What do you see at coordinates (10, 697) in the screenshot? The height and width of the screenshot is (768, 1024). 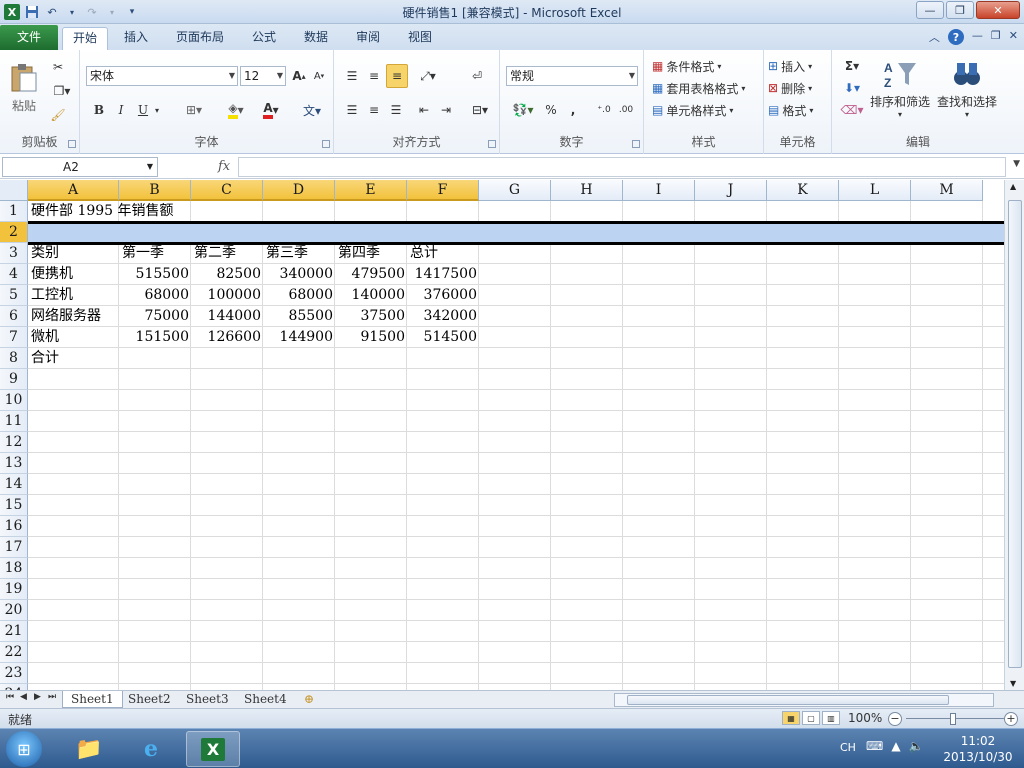 I see `first-sheet-icon: ⏮` at bounding box center [10, 697].